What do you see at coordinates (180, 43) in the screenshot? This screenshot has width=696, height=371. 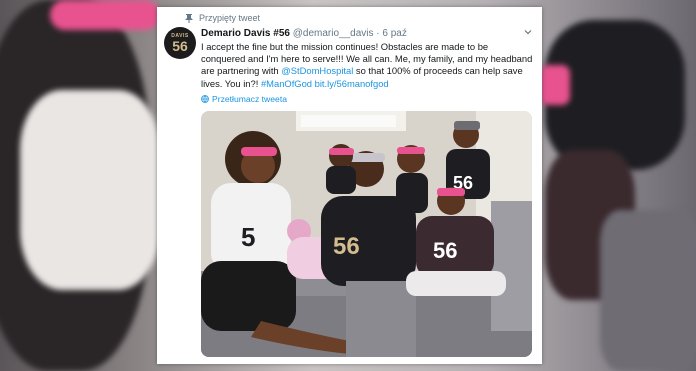 I see `avatar: DAVIS 56` at bounding box center [180, 43].